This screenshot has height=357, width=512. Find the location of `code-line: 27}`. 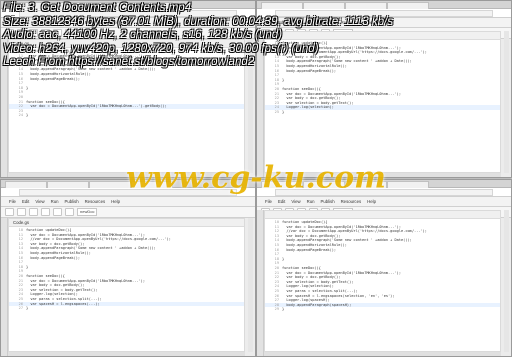

code-line: 27} is located at coordinates (126, 308).